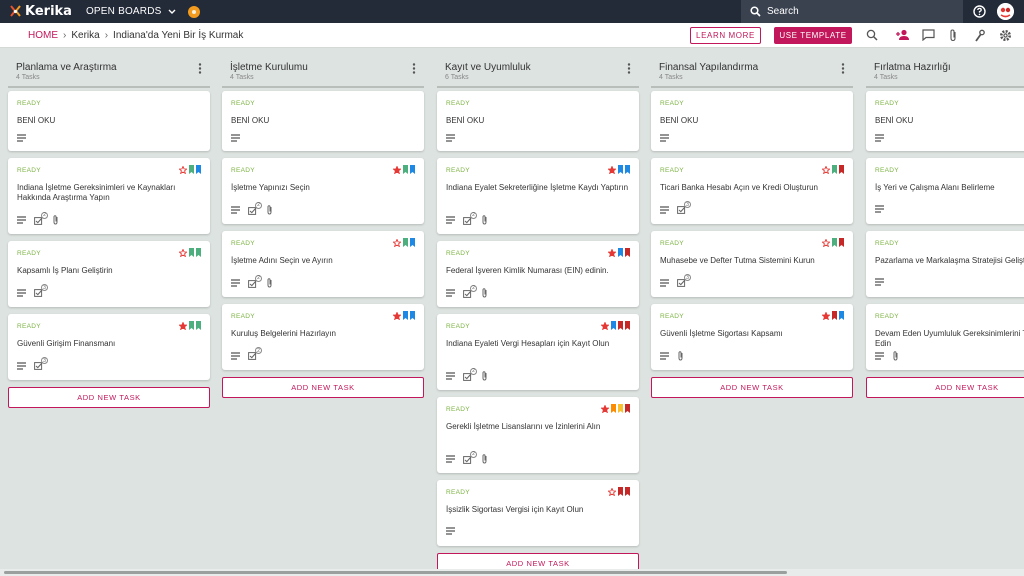 This screenshot has height=576, width=1024. Describe the element at coordinates (979, 11) in the screenshot. I see `help-icon` at that location.